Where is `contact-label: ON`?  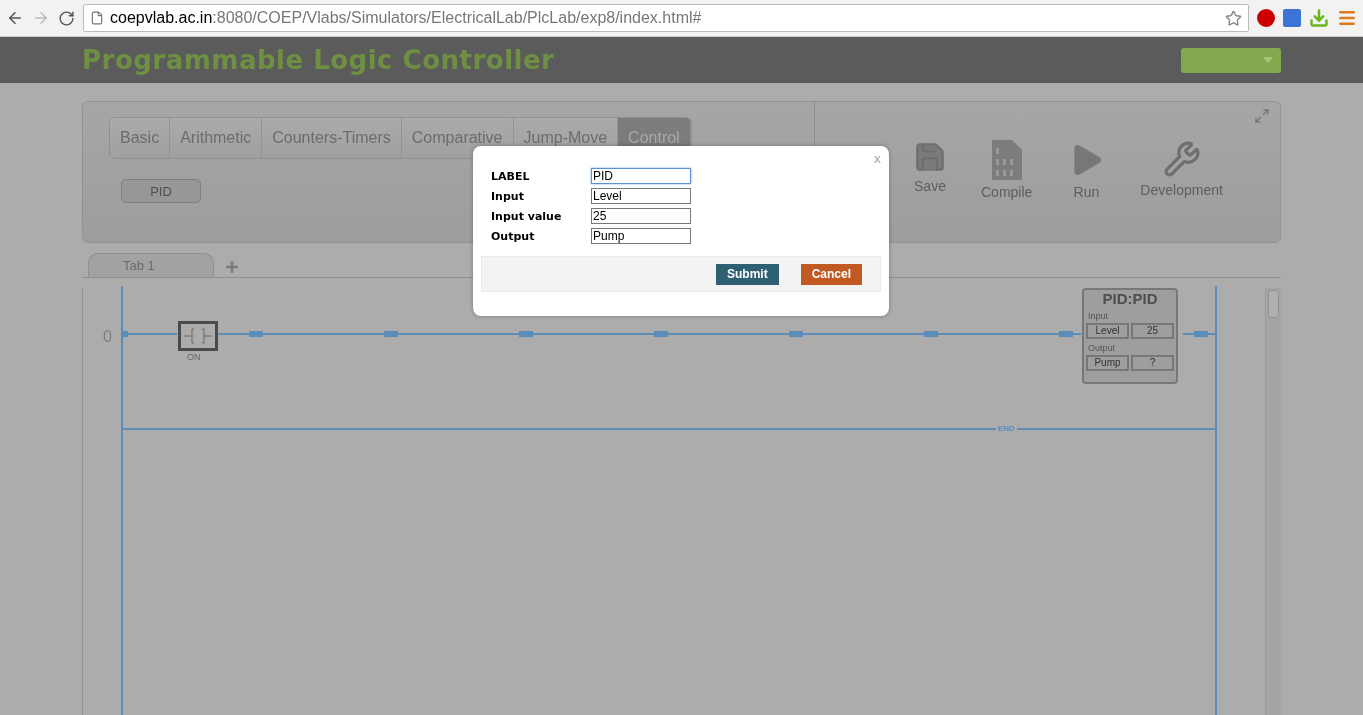
contact-label: ON is located at coordinates (194, 357).